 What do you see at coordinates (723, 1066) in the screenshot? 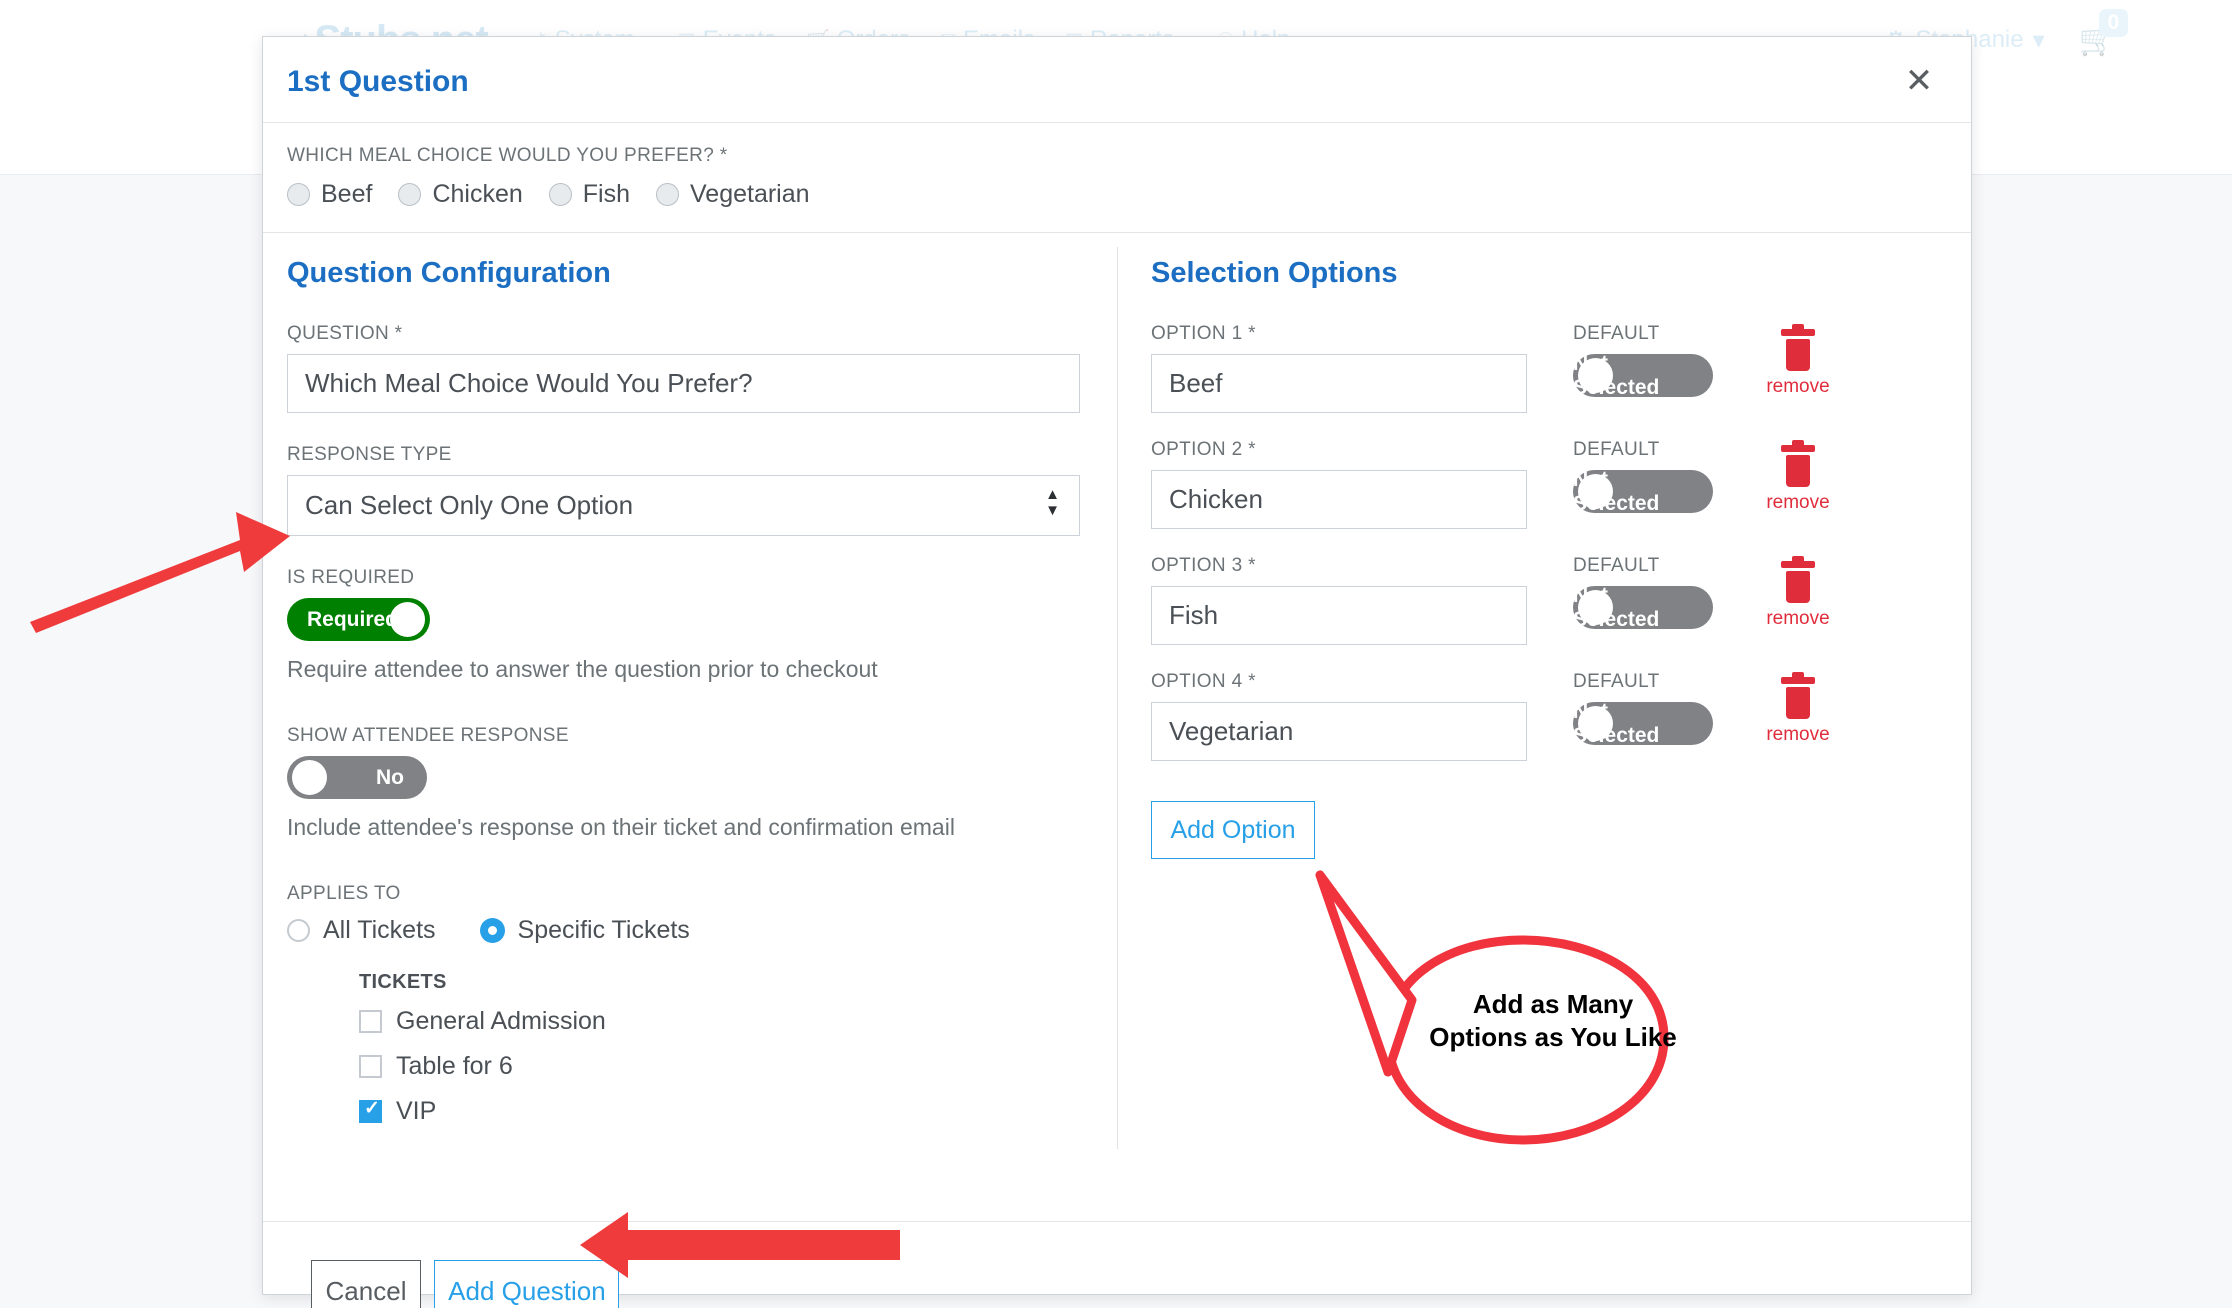
I see `ticket-checkbox-table-for-6: Table for 6` at bounding box center [723, 1066].